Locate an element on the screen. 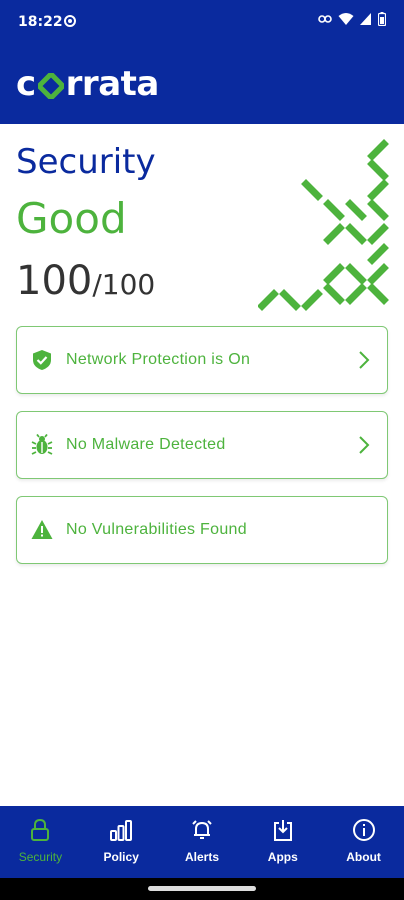 The width and height of the screenshot is (404, 900). lock-icon is located at coordinates (40, 829).